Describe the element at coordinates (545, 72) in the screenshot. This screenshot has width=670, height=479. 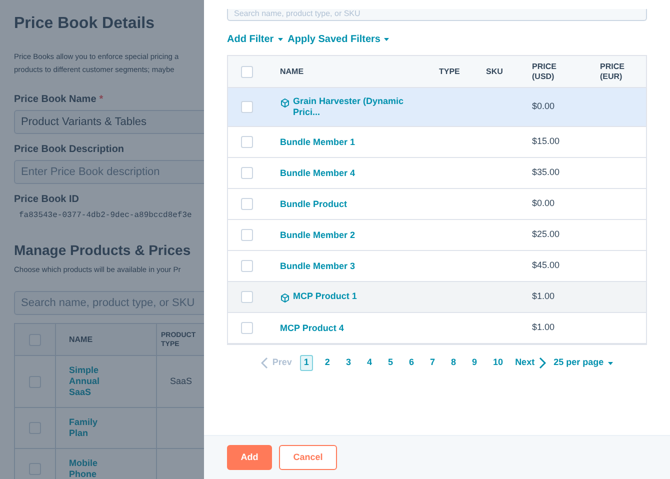
I see `column-header: PRICE (USD)` at that location.